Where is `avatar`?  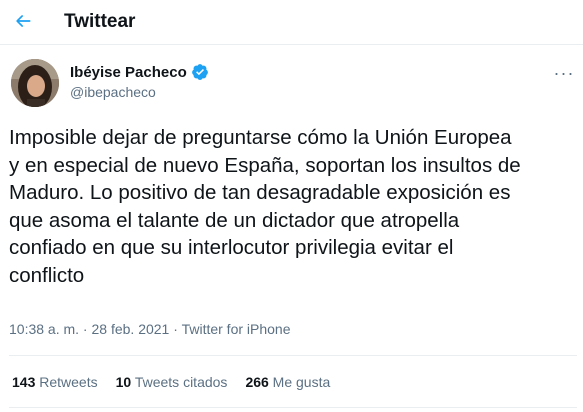
avatar is located at coordinates (35, 83).